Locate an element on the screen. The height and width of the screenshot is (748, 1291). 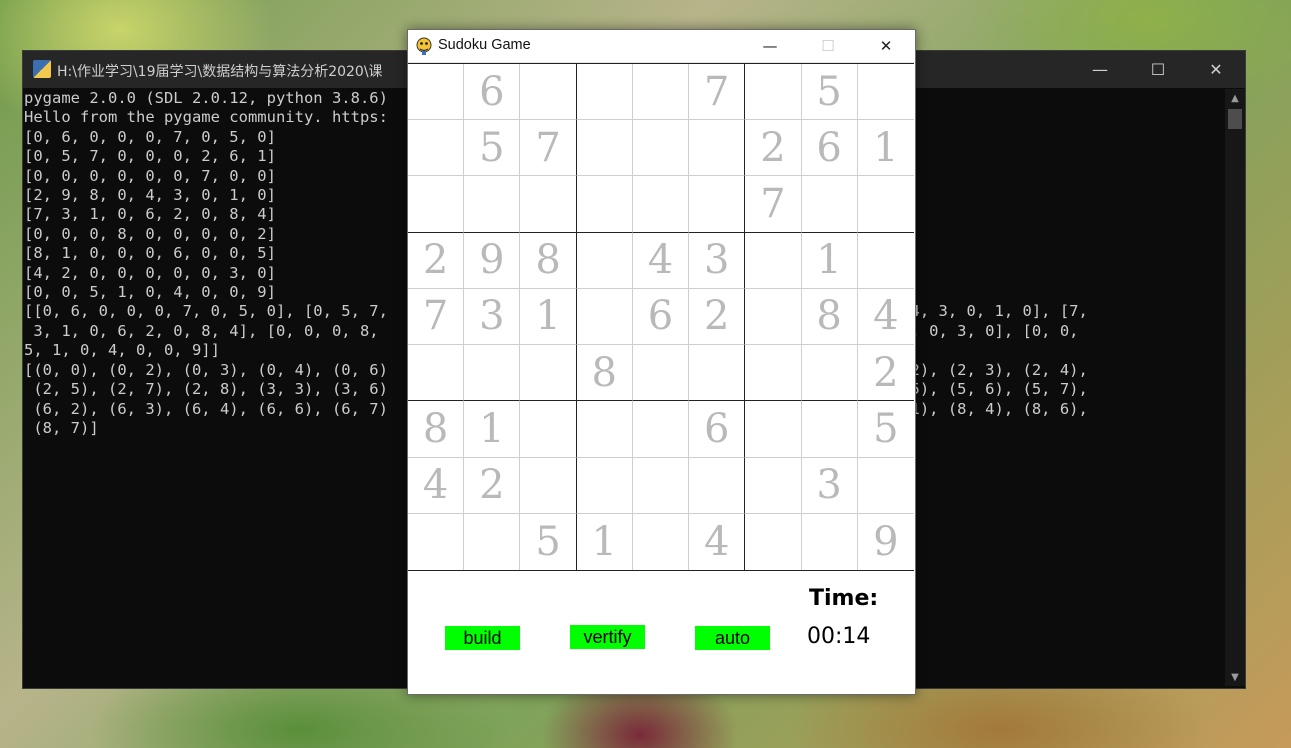
console-scrollbar: ▲ ▼ is located at coordinates (1235, 387).